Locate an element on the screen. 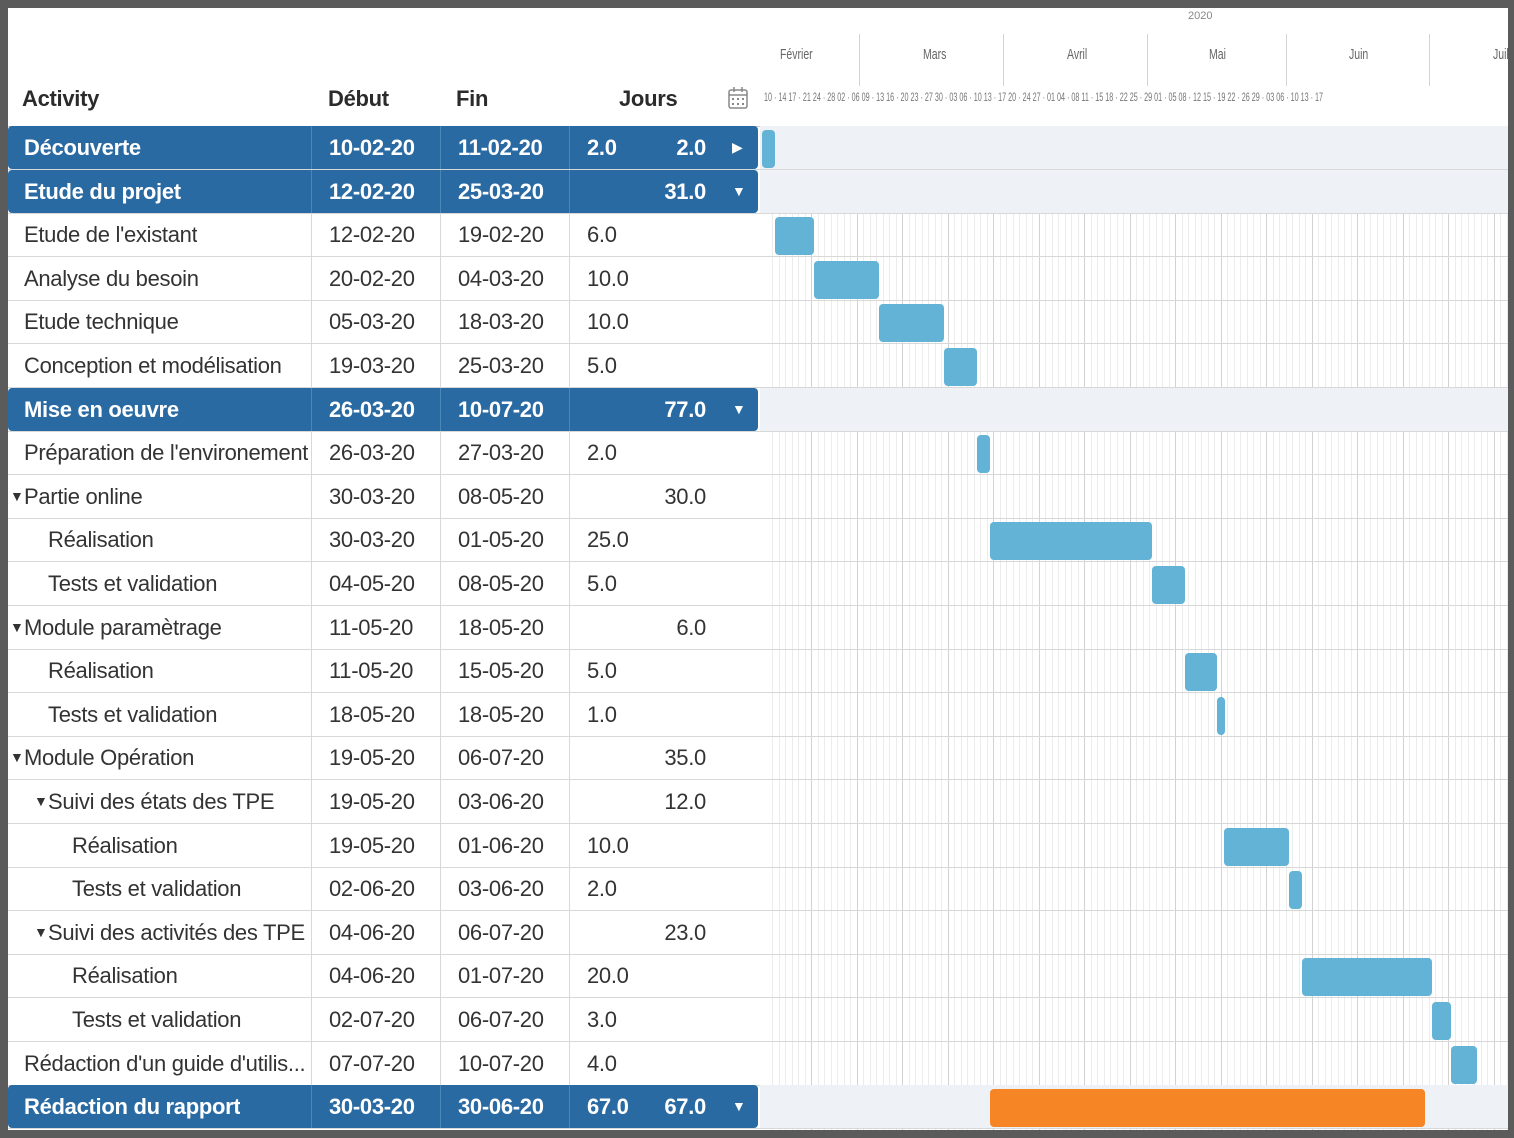 The height and width of the screenshot is (1138, 1514). task-row: Analyse du besoin 20-02-20 04-03-20 10.0 is located at coordinates (758, 278).